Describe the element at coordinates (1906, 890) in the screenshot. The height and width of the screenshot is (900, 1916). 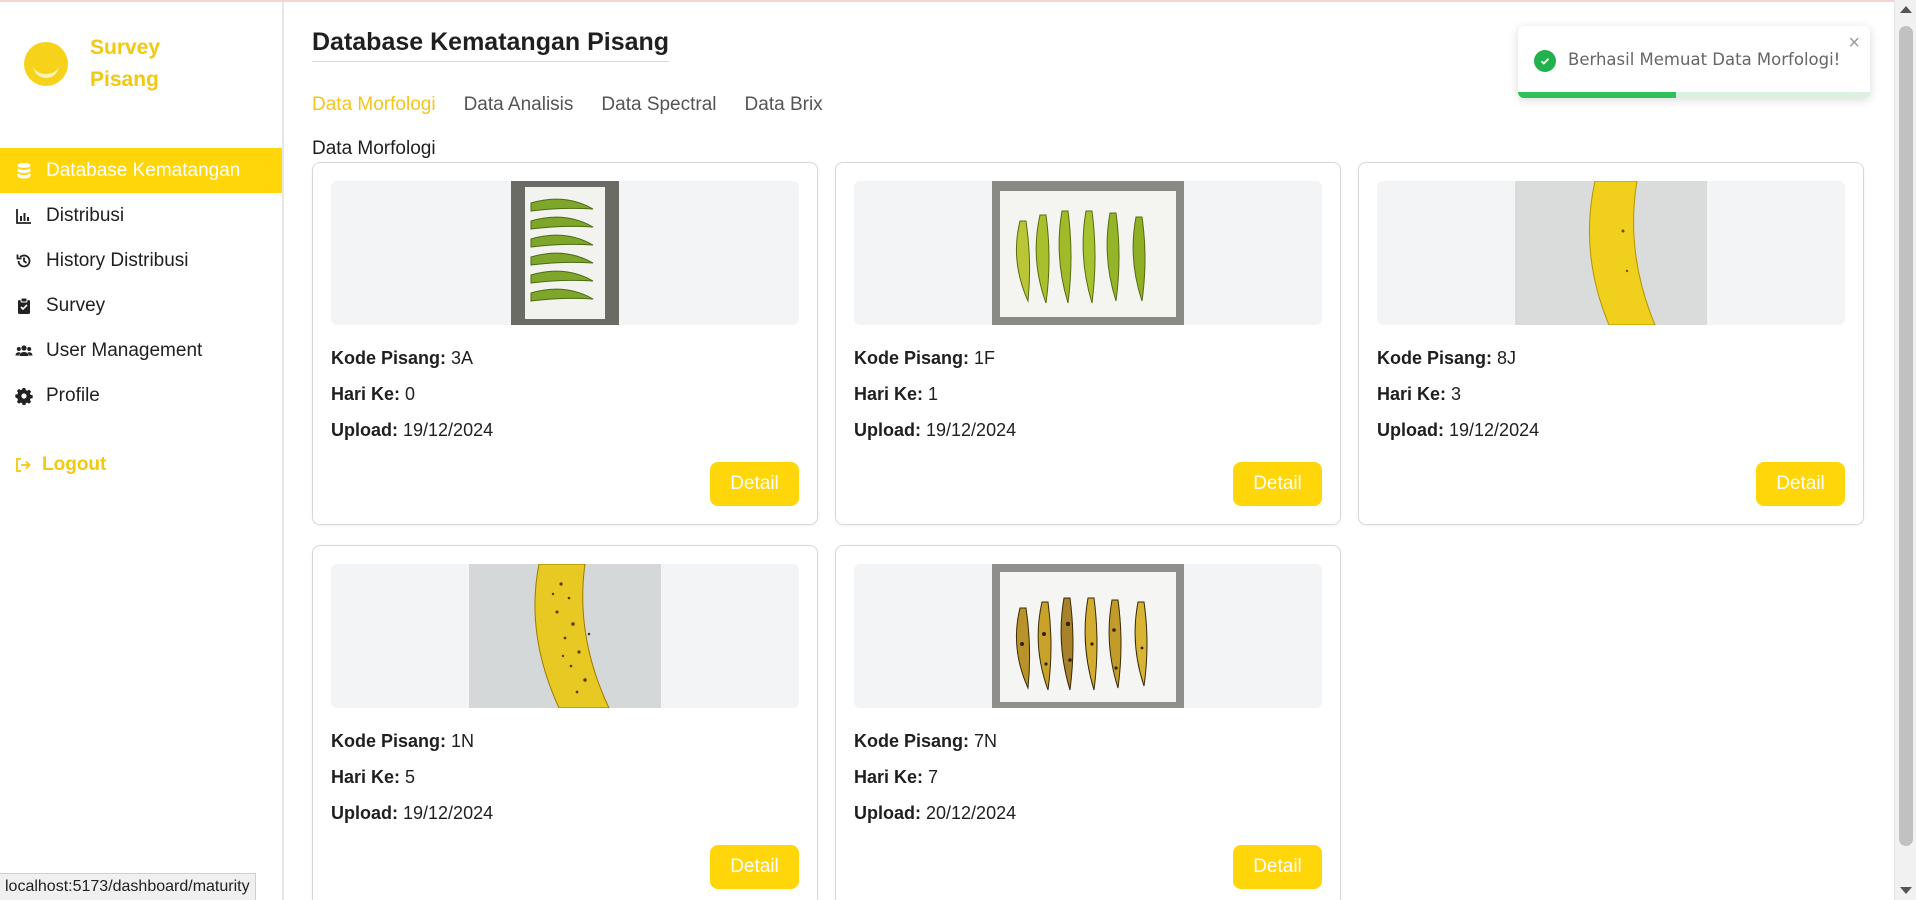
I see `scroll-down-icon` at that location.